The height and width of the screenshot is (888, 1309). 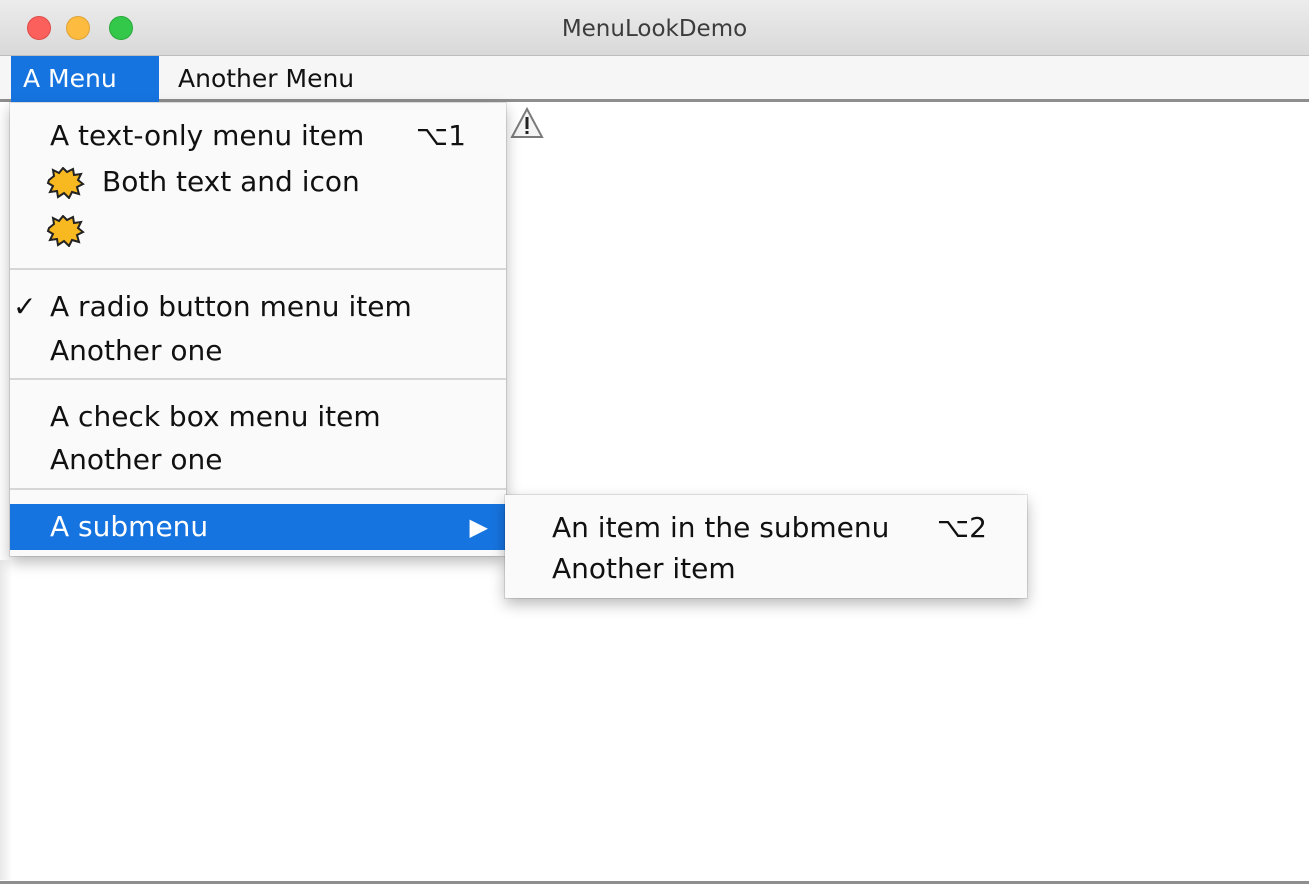 I want to click on menu-item-radio-button: ✓ A radio button menu item, so click(x=258, y=307).